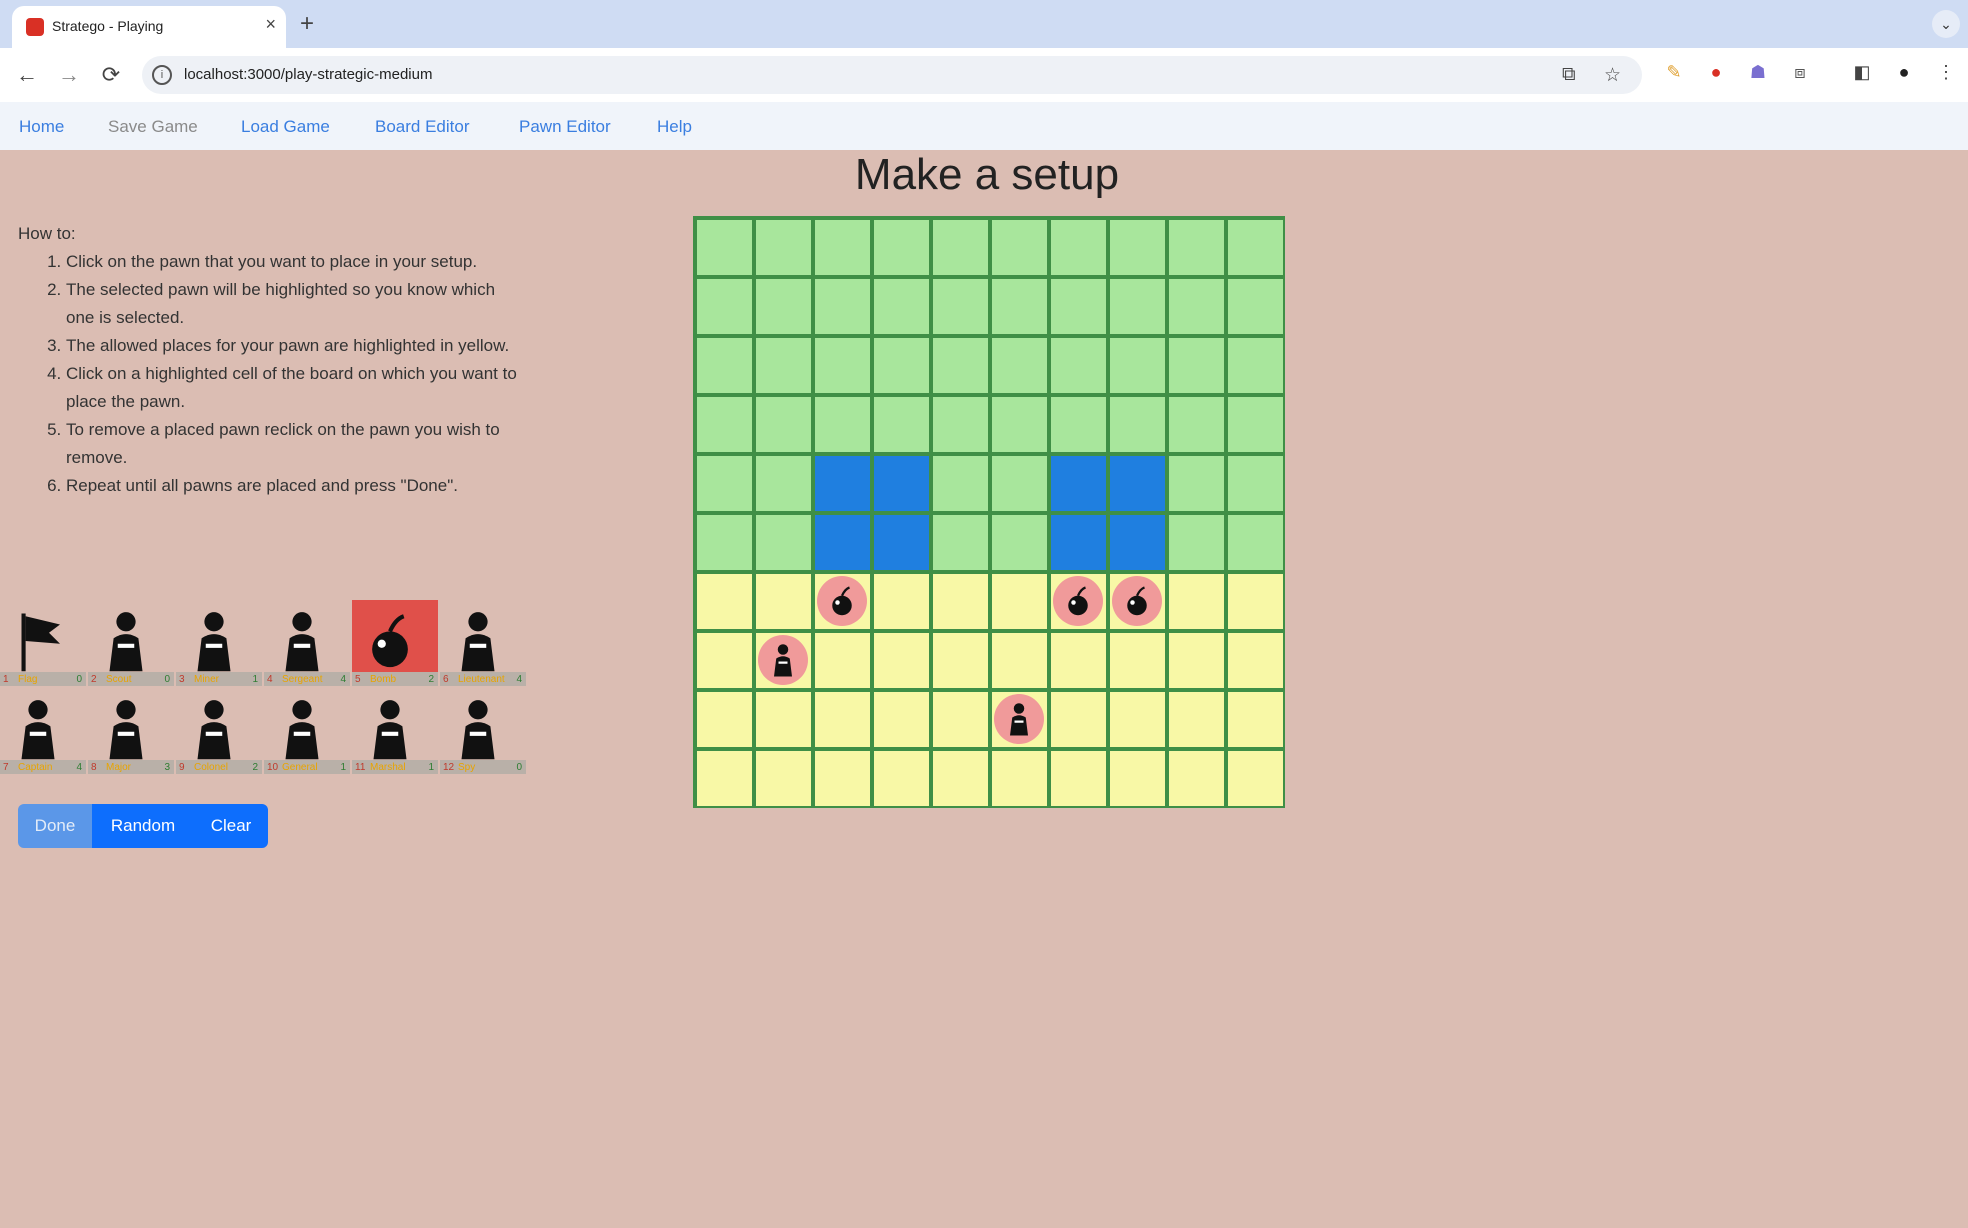 The width and height of the screenshot is (1968, 1228). What do you see at coordinates (131, 643) in the screenshot?
I see `pawn-option: 2 Scout 0` at bounding box center [131, 643].